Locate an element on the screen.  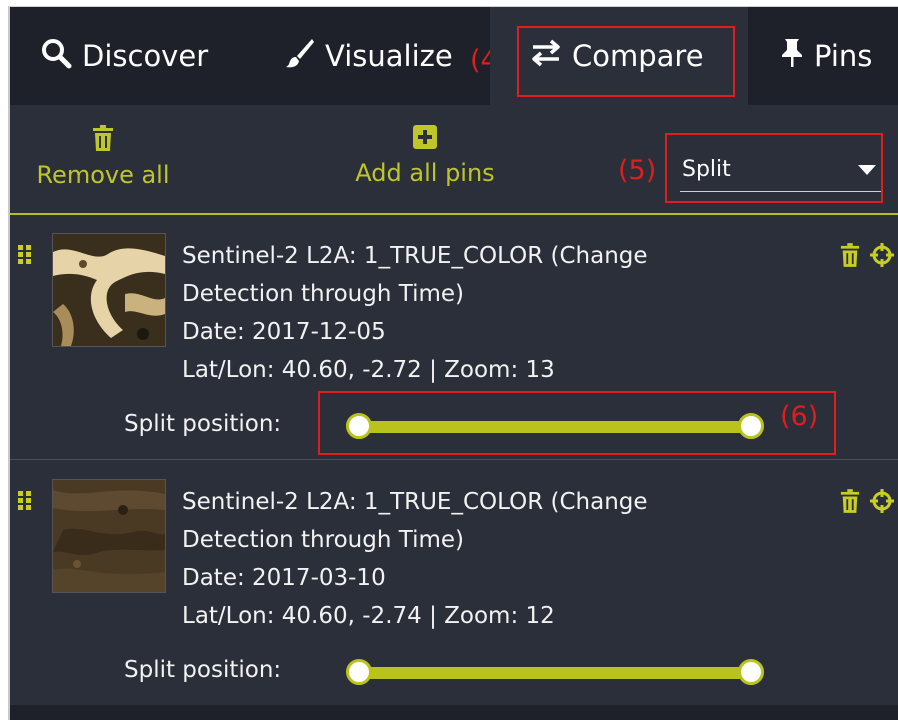
split-end-handle is located at coordinates (751, 672).